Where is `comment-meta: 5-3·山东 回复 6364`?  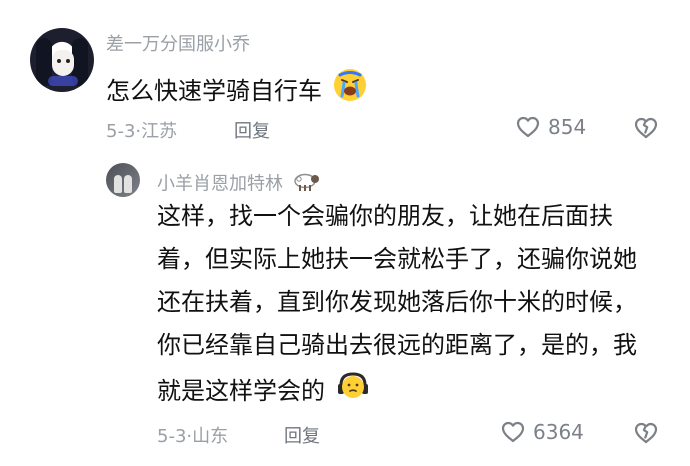
comment-meta: 5-3·山东 回复 6364 is located at coordinates (345, 435).